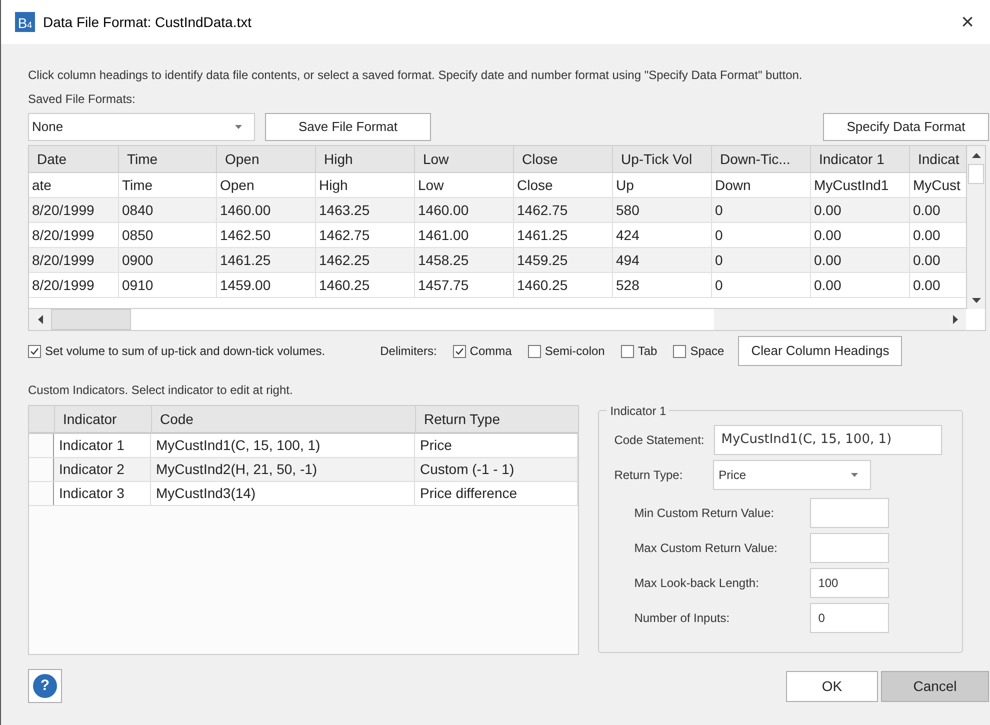  What do you see at coordinates (496, 493) in the screenshot?
I see `table-cell: Price difference` at bounding box center [496, 493].